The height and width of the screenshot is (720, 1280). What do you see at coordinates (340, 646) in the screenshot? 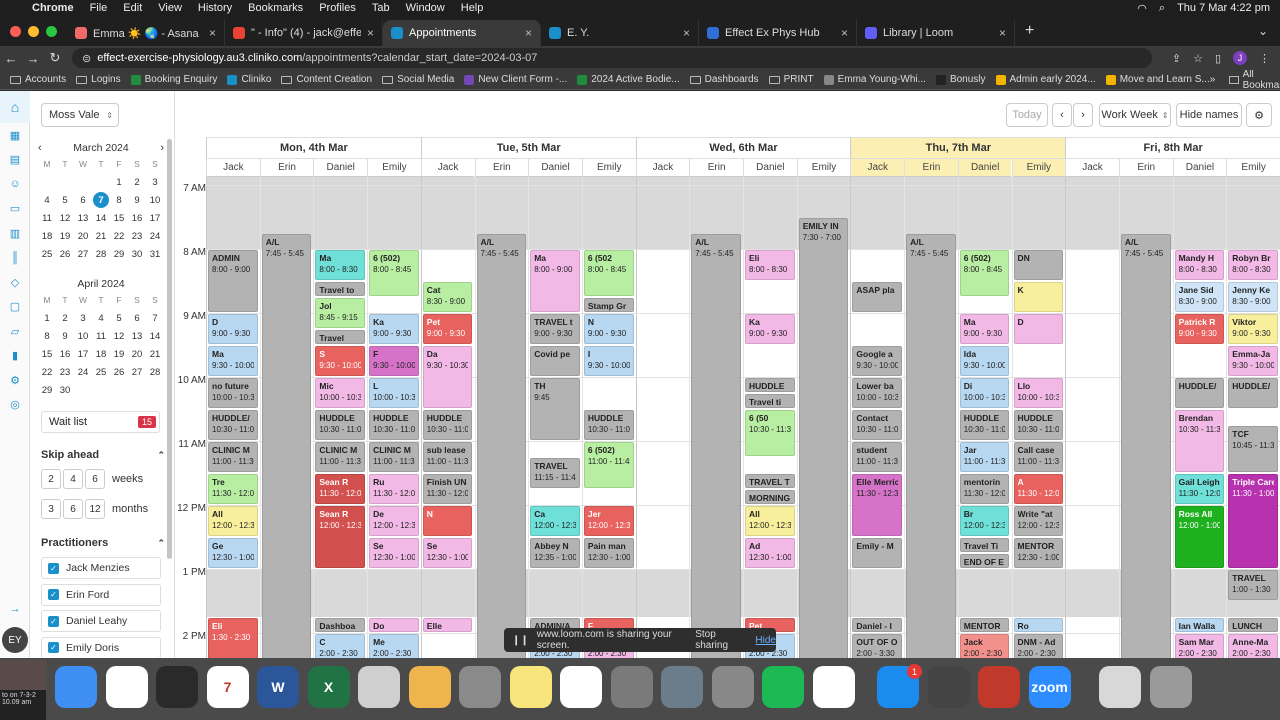
I see `appointment: C 2:00 - 2:30` at bounding box center [340, 646].